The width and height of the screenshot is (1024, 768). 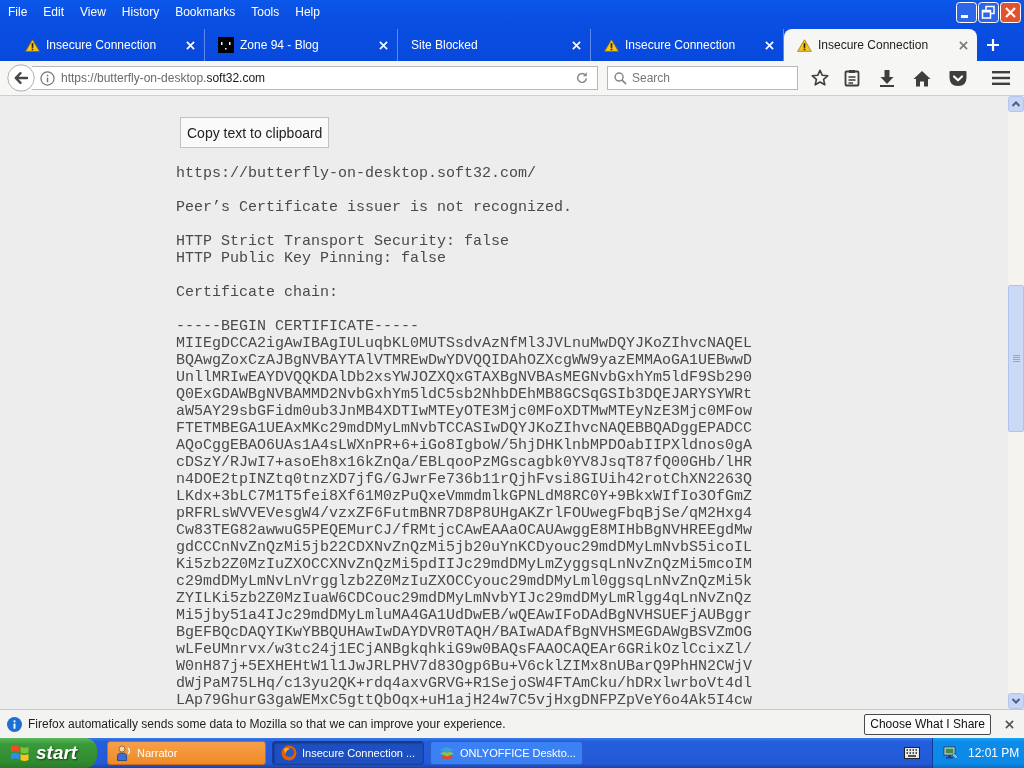 I want to click on choose-share-button: Choose What I Share, so click(x=927, y=724).